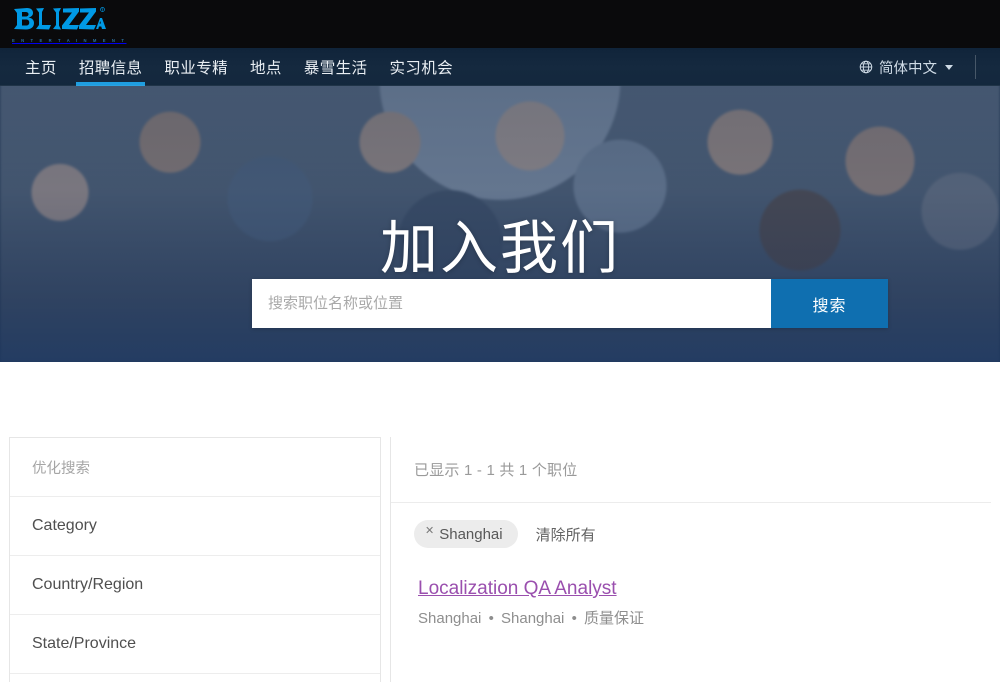 The image size is (1000, 682). What do you see at coordinates (533, 618) in the screenshot?
I see `job-region: Shanghai` at bounding box center [533, 618].